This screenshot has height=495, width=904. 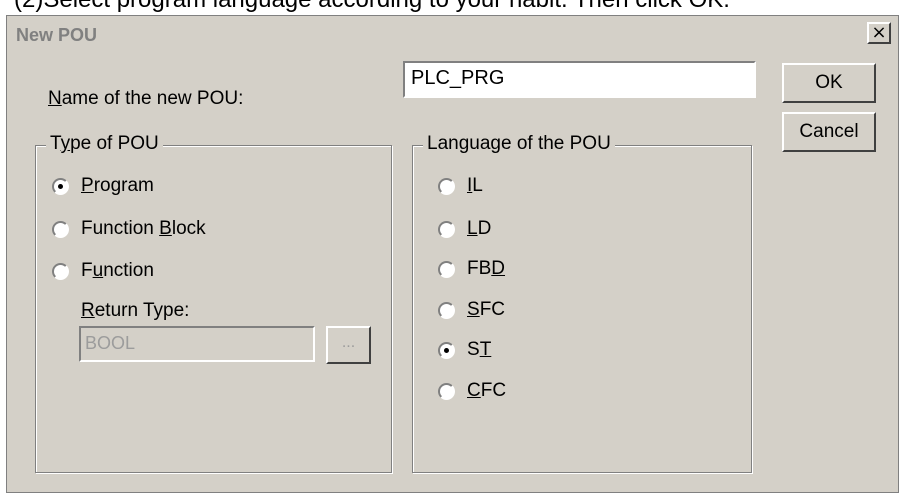 I want to click on radio-lang-sfc-label: SFC, so click(x=486, y=309).